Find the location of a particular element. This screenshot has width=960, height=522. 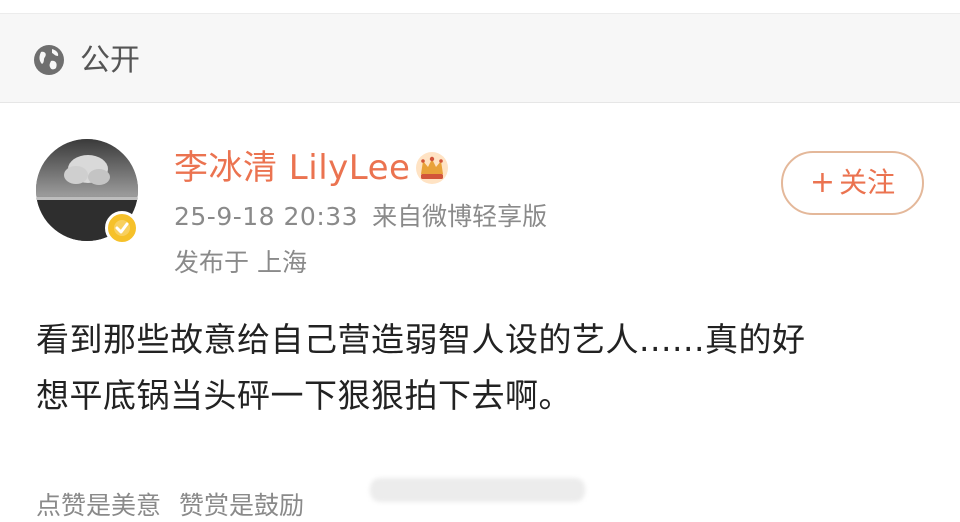

location-prefix: 发布于 is located at coordinates (212, 262).